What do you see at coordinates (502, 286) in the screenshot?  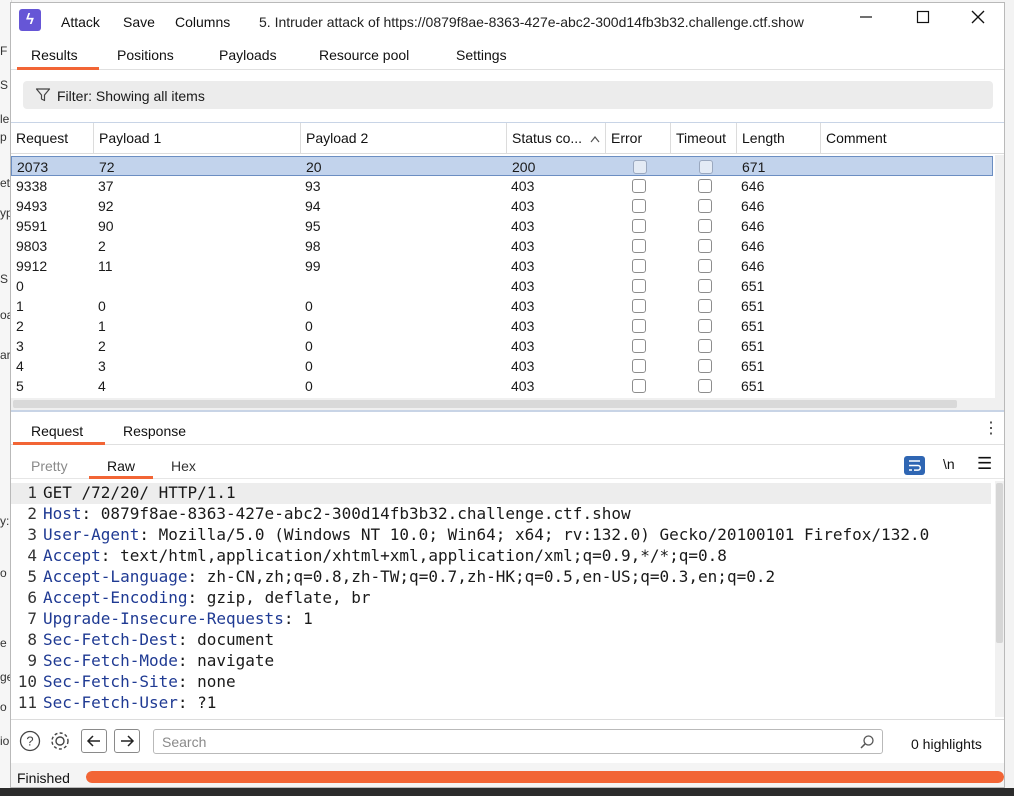 I see `table-row: 0 403 651` at bounding box center [502, 286].